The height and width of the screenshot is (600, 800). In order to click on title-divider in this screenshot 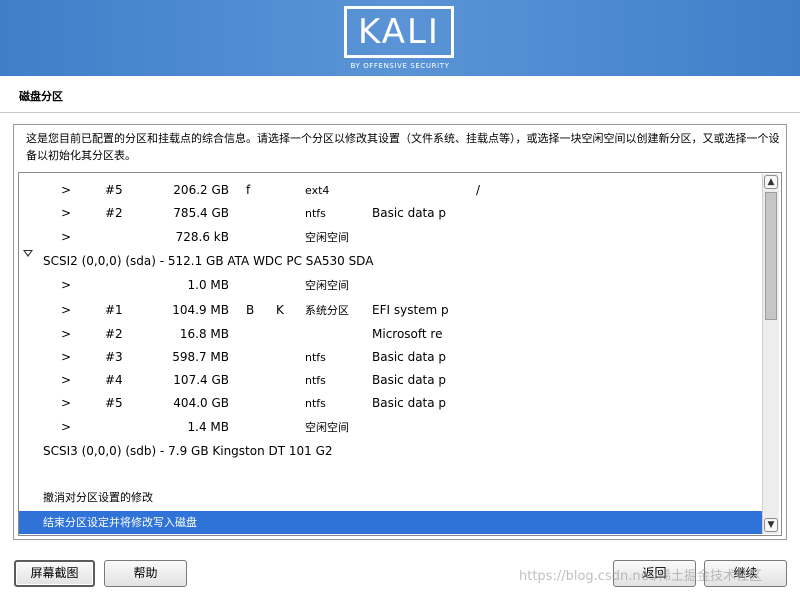, I will do `click(400, 112)`.